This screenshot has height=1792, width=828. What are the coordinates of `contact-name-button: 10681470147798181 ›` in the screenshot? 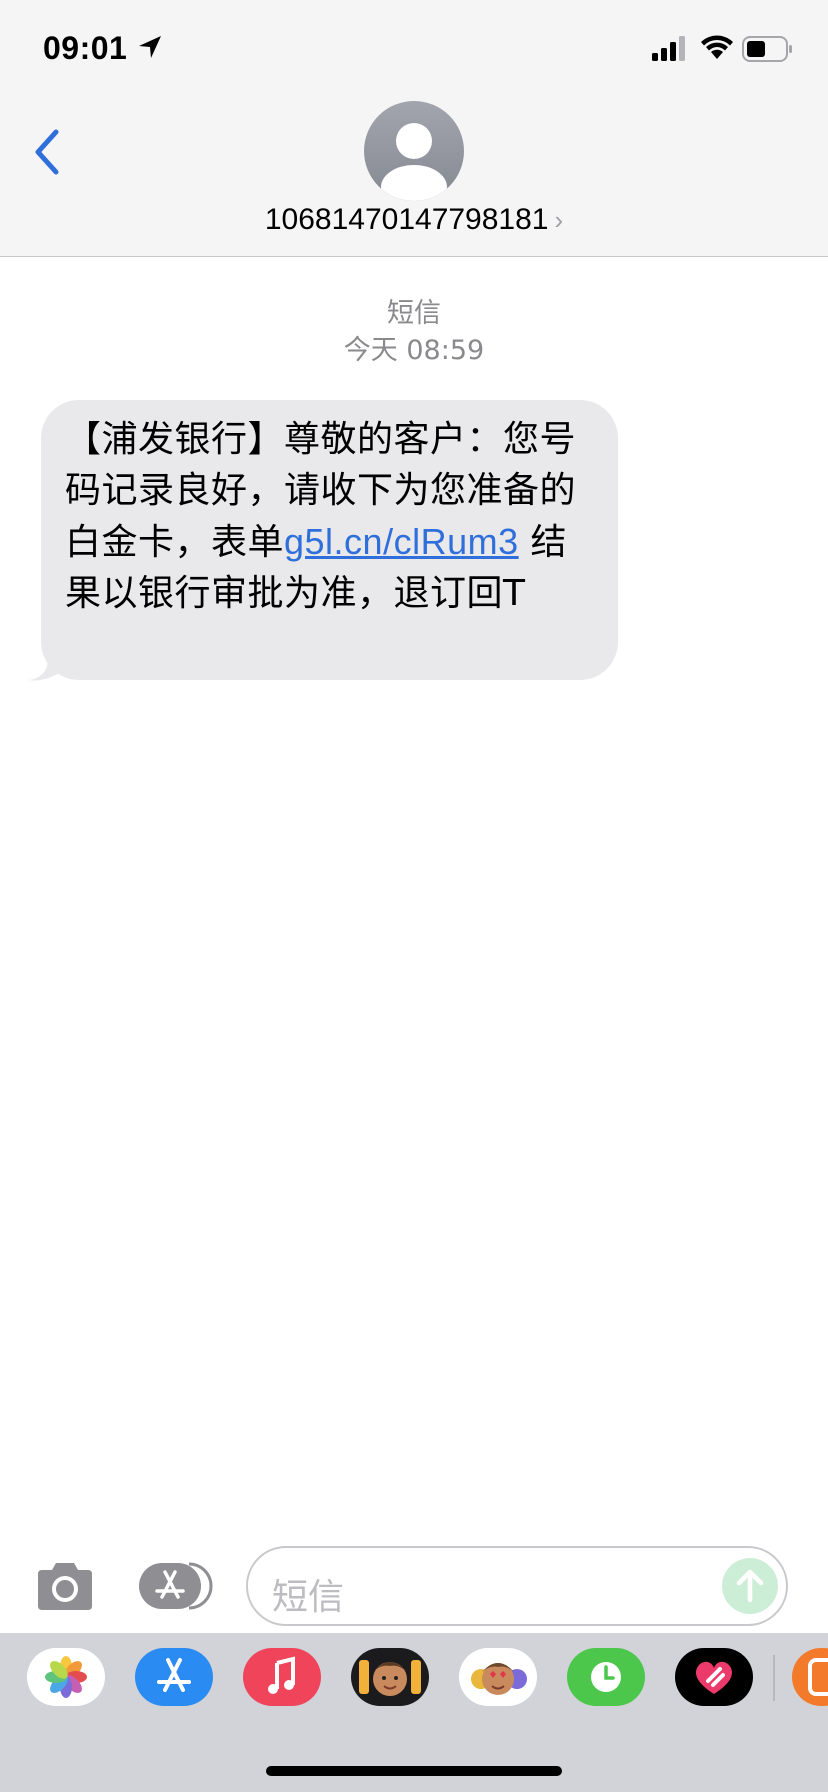 It's located at (414, 220).